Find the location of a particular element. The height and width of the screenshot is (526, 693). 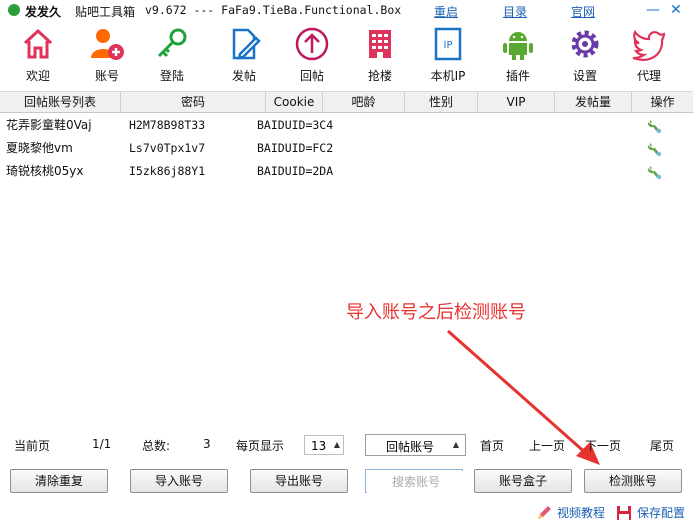

total-label: 总数: is located at coordinates (156, 446).